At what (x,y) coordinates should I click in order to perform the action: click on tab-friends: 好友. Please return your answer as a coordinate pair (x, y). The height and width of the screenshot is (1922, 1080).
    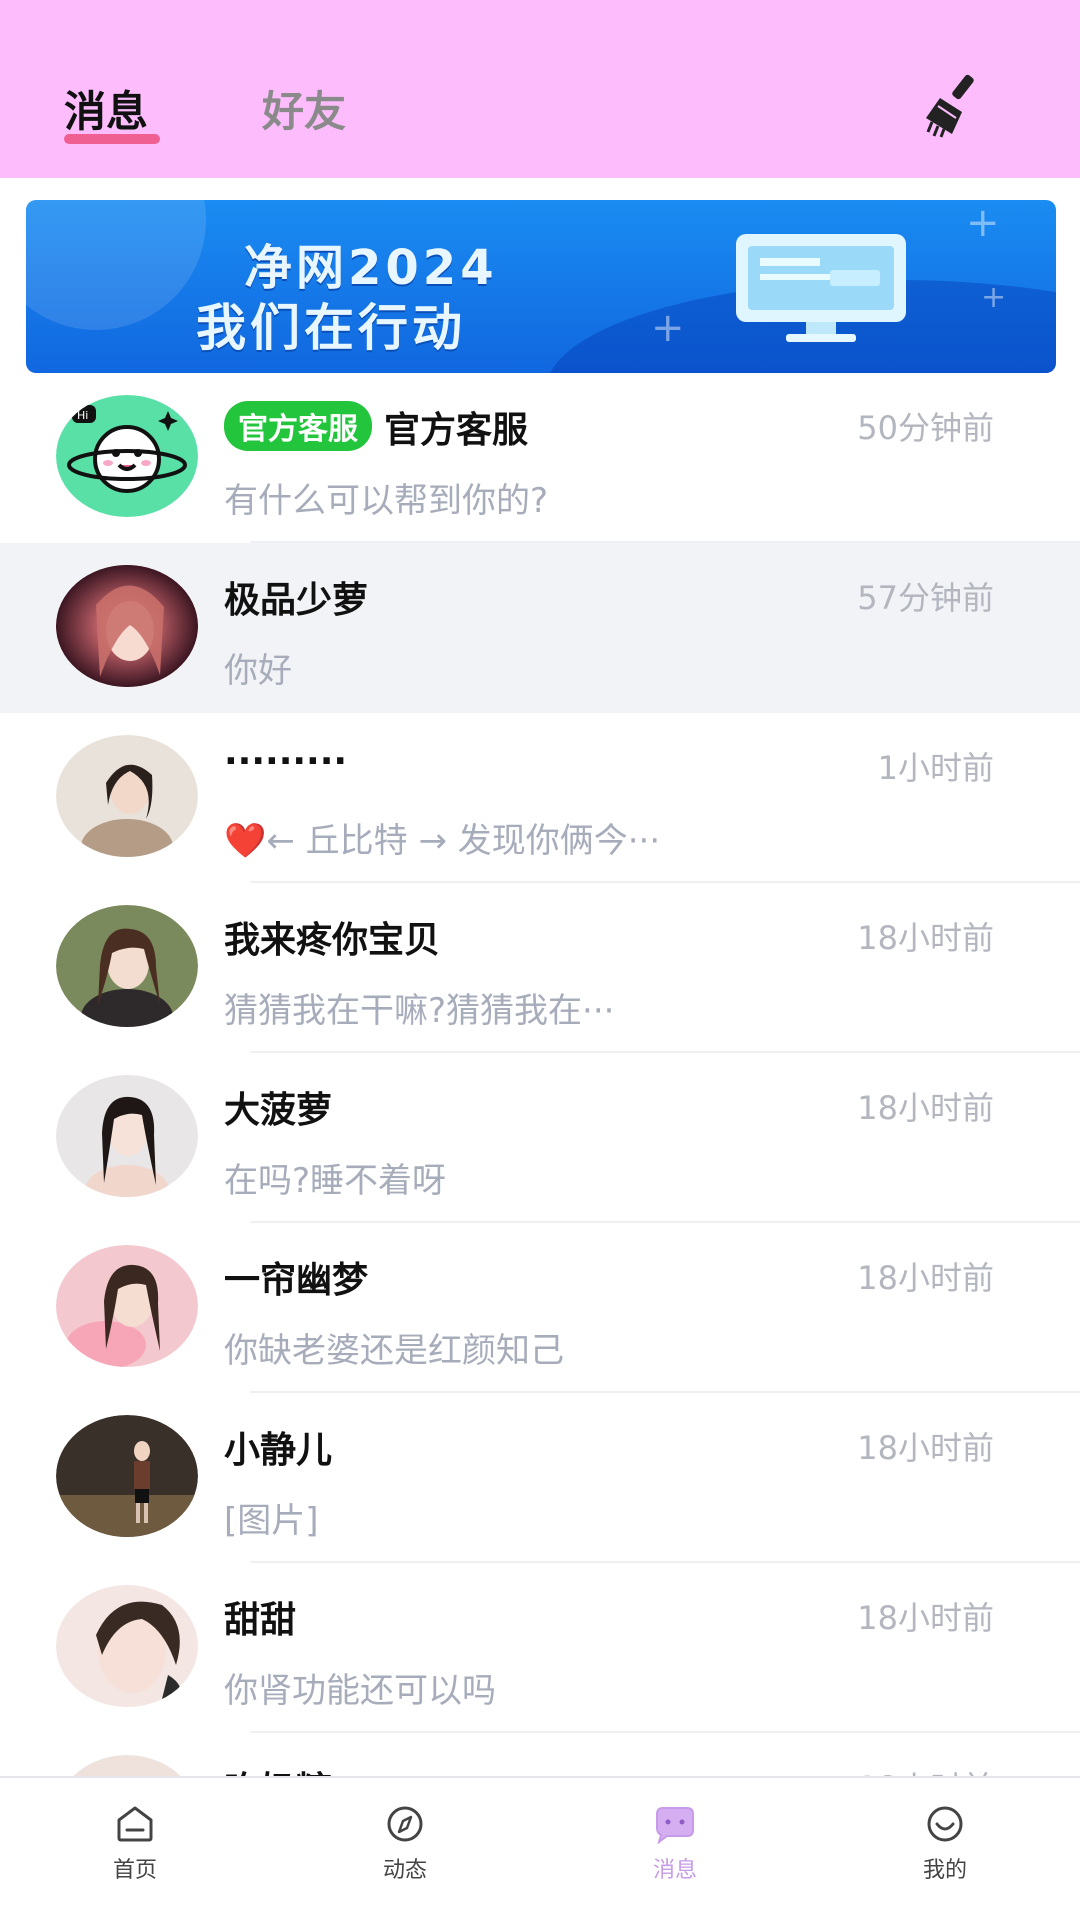
    Looking at the image, I should click on (304, 108).